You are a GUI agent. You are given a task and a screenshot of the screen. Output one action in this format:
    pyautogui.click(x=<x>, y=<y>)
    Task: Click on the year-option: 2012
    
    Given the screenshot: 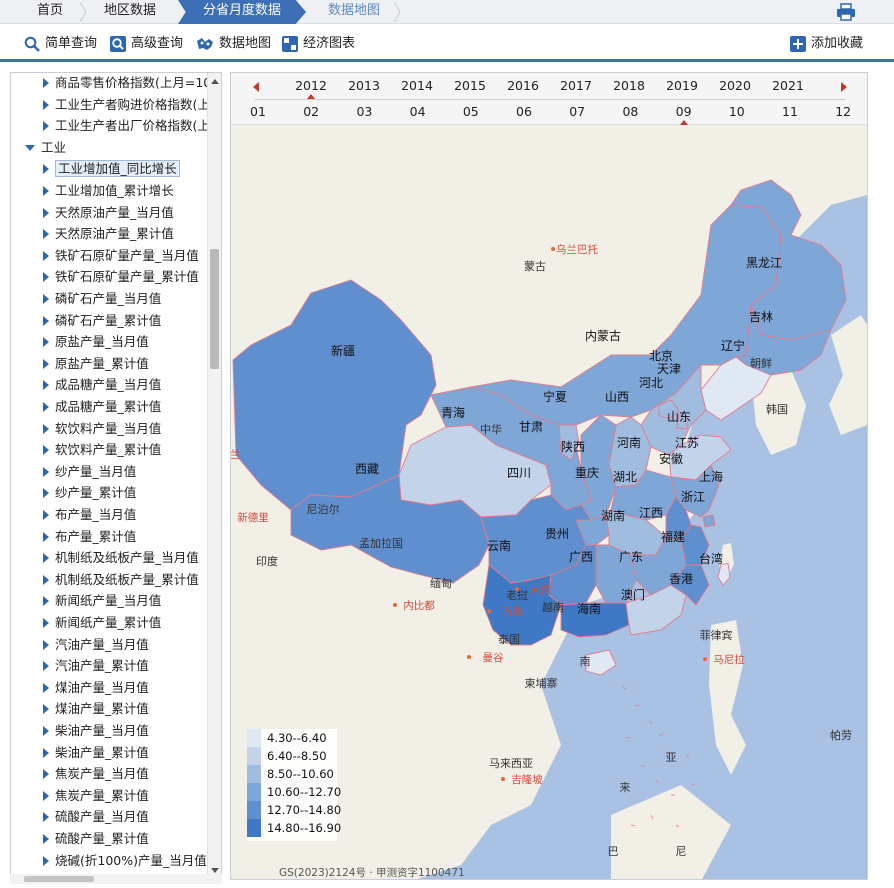 What is the action you would take?
    pyautogui.click(x=311, y=85)
    